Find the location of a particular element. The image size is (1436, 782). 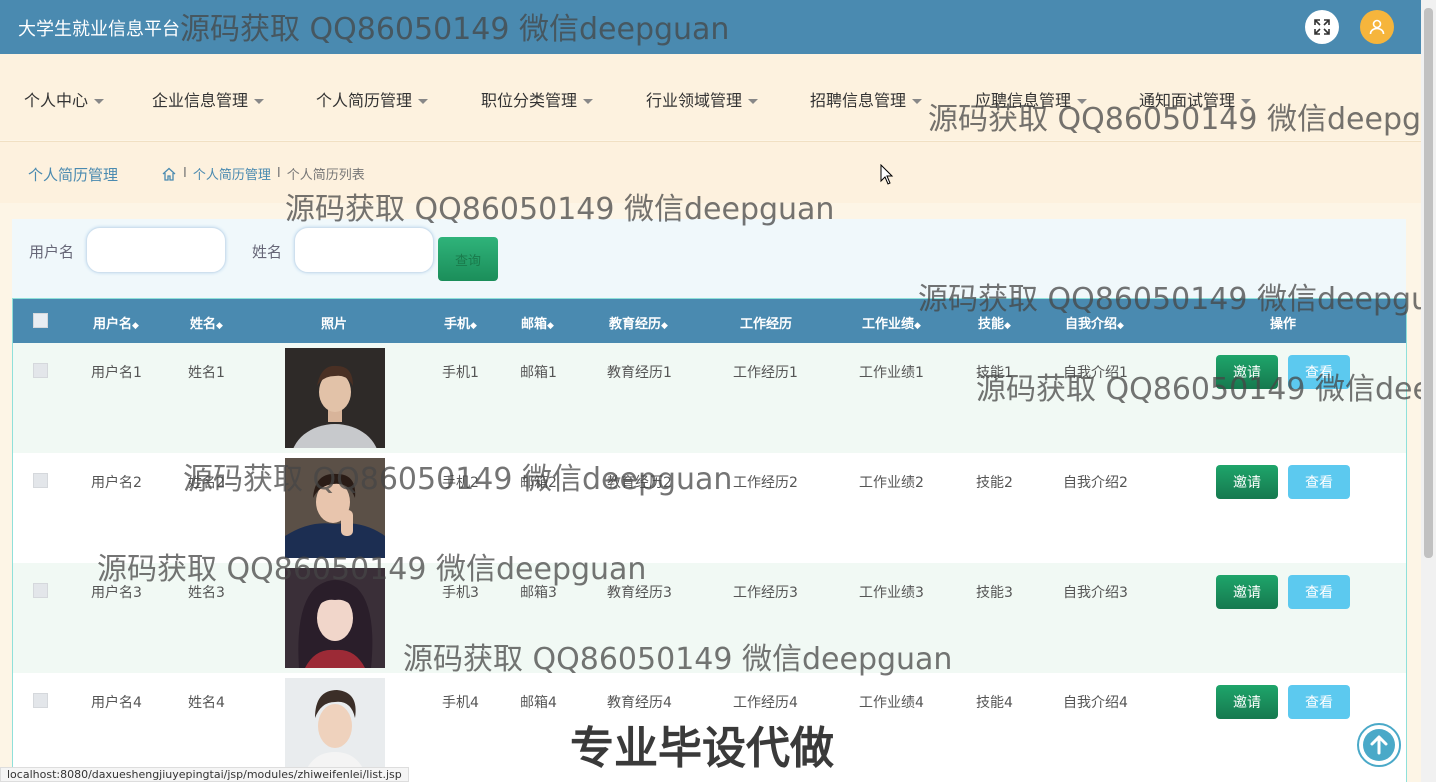

column-username: 用户名◆ is located at coordinates (116, 322).